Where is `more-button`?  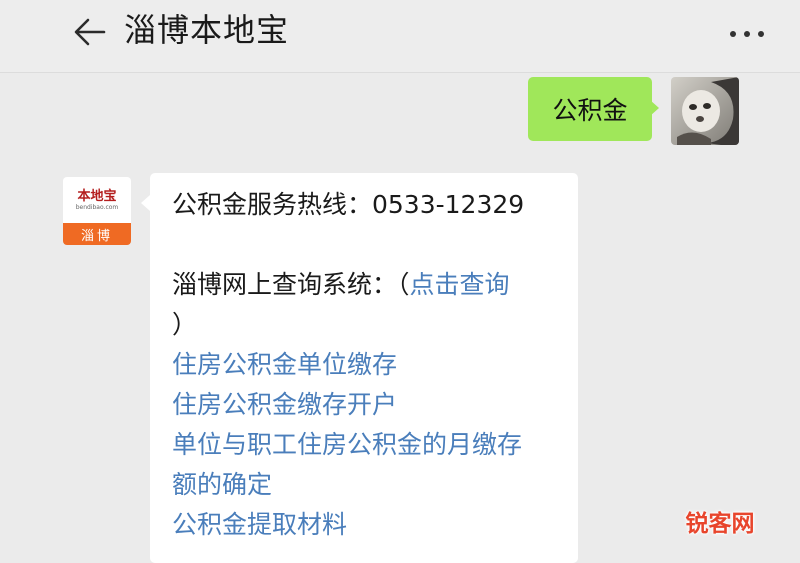 more-button is located at coordinates (747, 32).